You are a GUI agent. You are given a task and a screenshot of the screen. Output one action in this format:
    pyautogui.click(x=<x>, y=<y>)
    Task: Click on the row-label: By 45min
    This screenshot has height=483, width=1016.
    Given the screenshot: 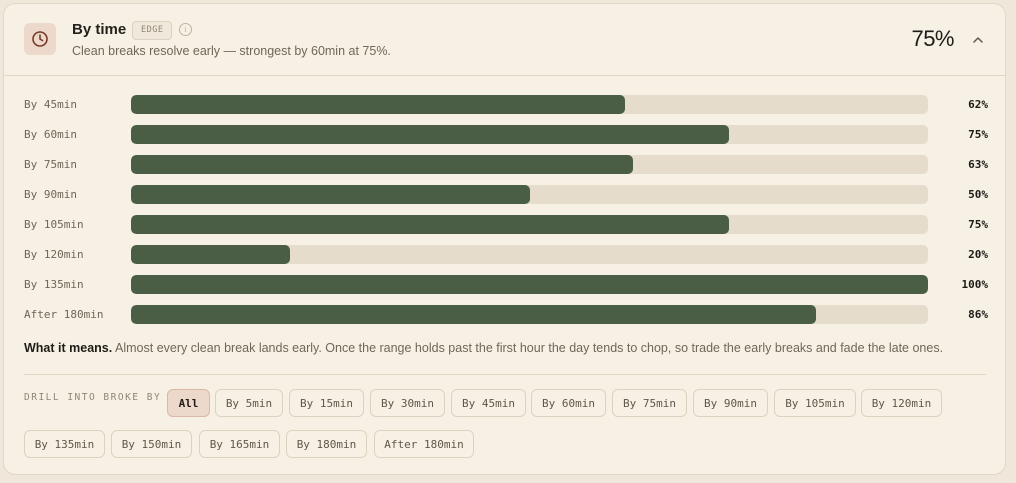 What is the action you would take?
    pyautogui.click(x=50, y=104)
    